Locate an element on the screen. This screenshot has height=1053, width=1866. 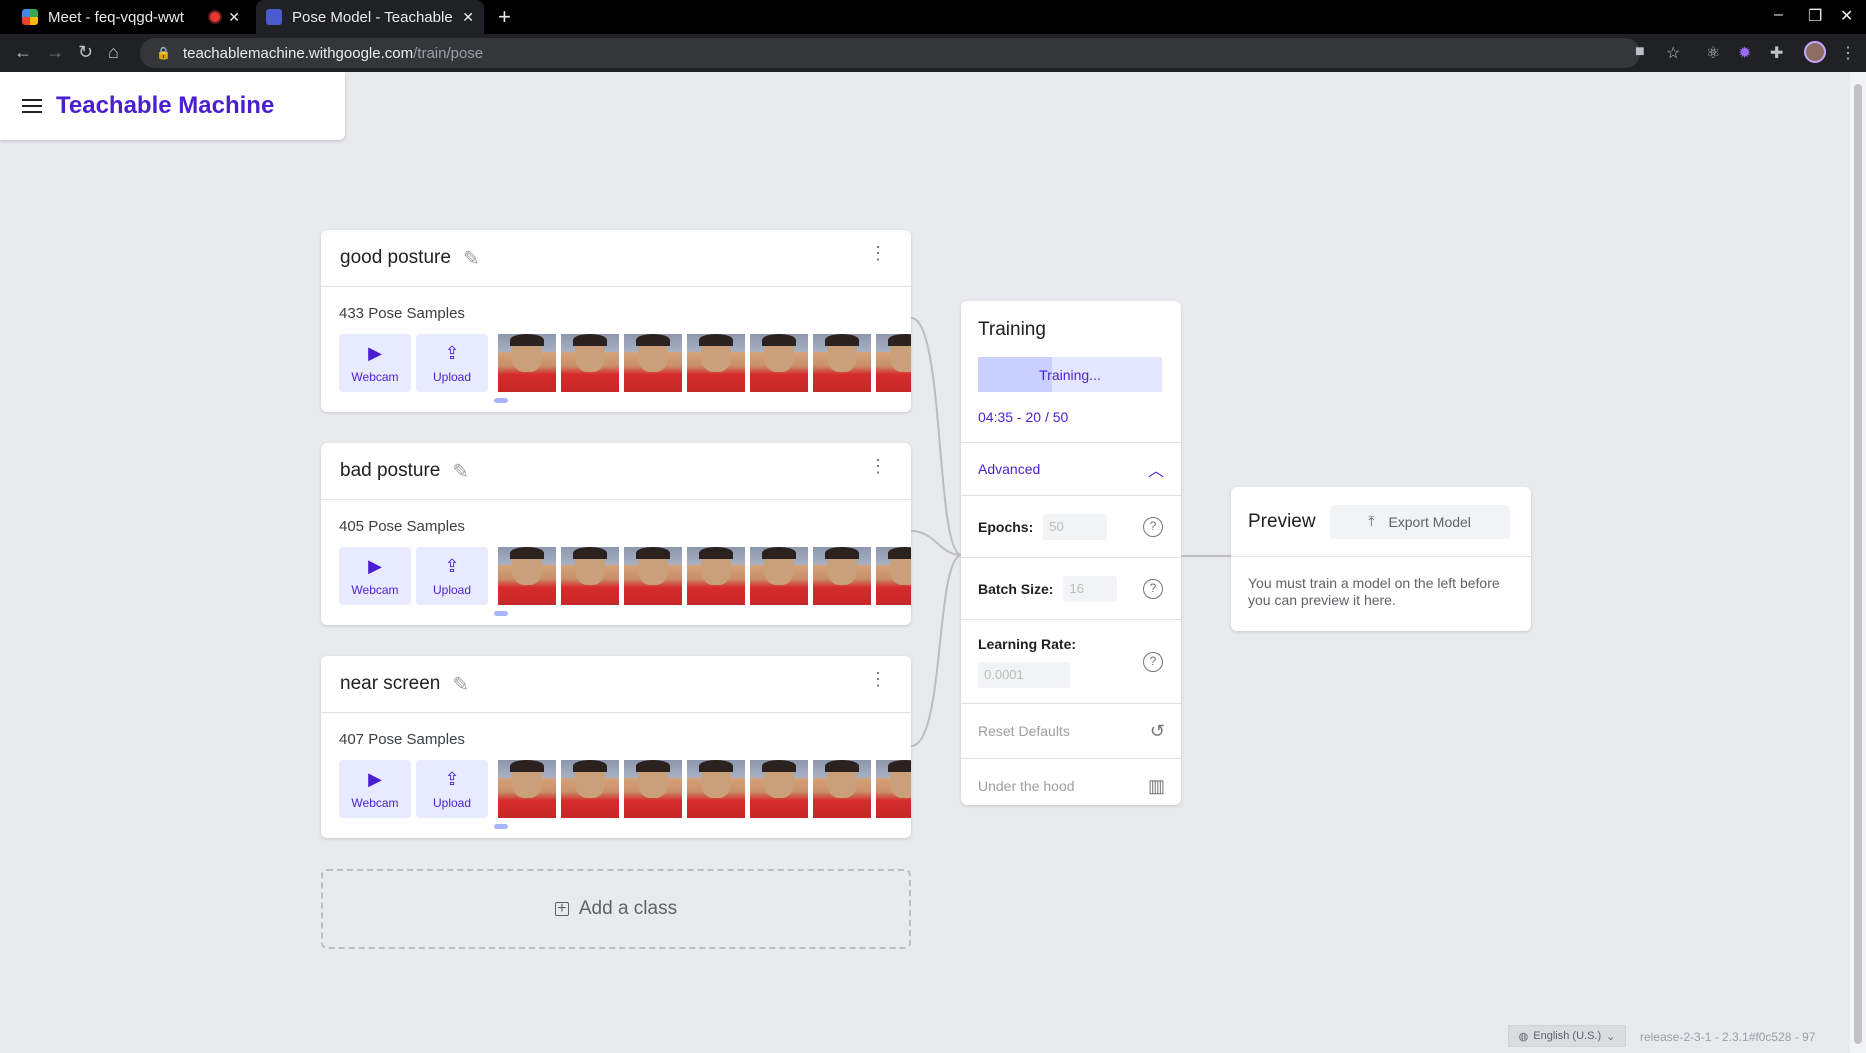
add-class-button: + Add a class is located at coordinates (616, 909).